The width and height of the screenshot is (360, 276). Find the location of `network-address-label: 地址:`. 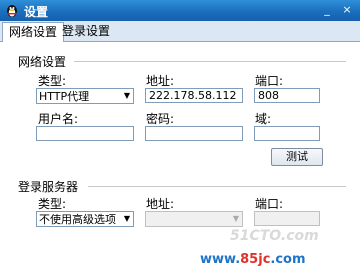

network-address-label: 地址: is located at coordinates (160, 81).